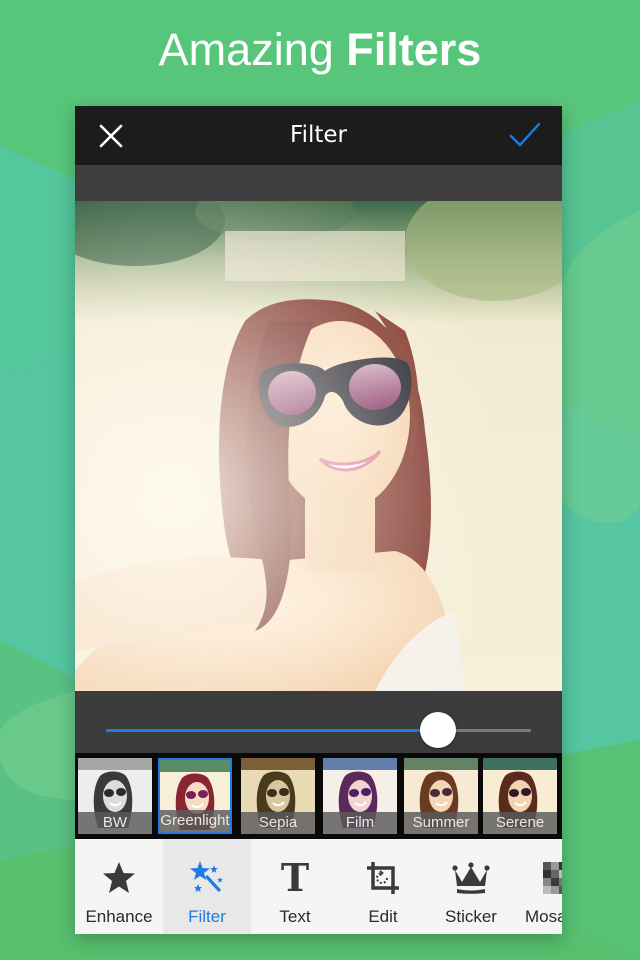 This screenshot has height=960, width=640. What do you see at coordinates (278, 796) in the screenshot?
I see `filter-thumbnail-sepia: Sepia` at bounding box center [278, 796].